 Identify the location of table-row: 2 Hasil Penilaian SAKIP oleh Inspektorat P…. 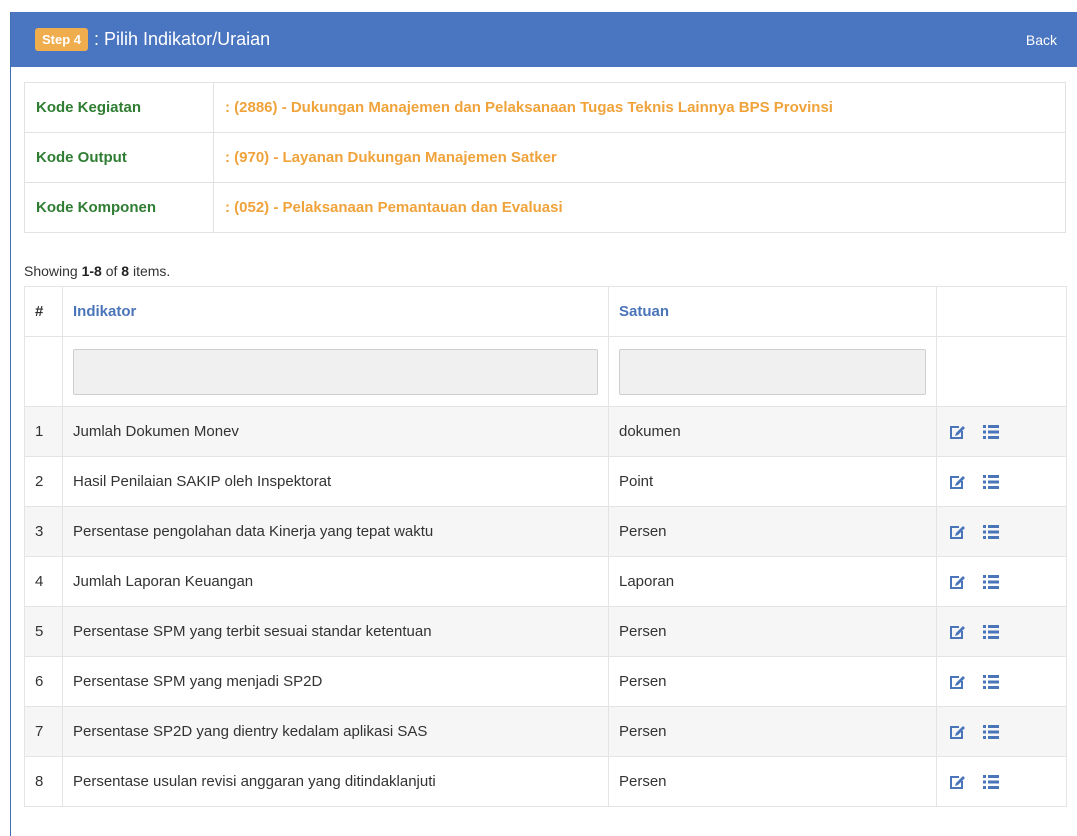
(545, 481).